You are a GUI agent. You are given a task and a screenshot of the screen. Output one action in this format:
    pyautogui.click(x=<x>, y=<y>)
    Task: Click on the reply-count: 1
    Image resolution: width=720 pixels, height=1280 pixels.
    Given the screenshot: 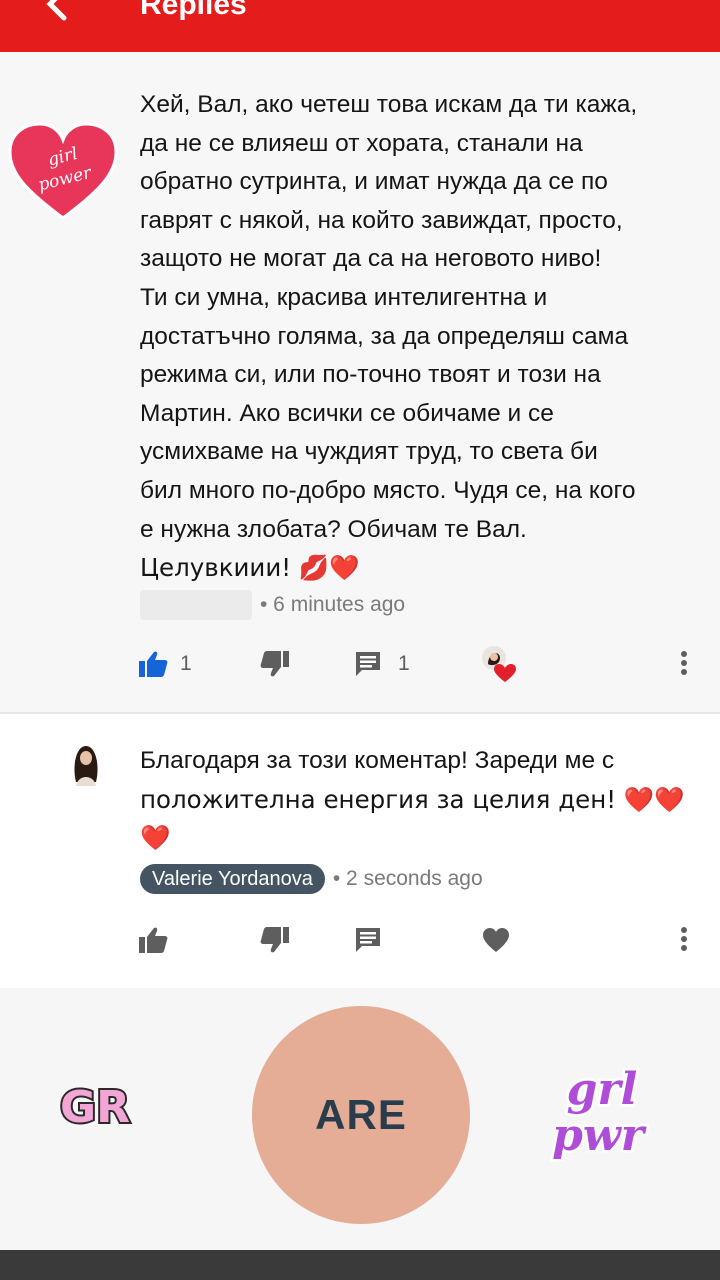 What is the action you would take?
    pyautogui.click(x=404, y=663)
    